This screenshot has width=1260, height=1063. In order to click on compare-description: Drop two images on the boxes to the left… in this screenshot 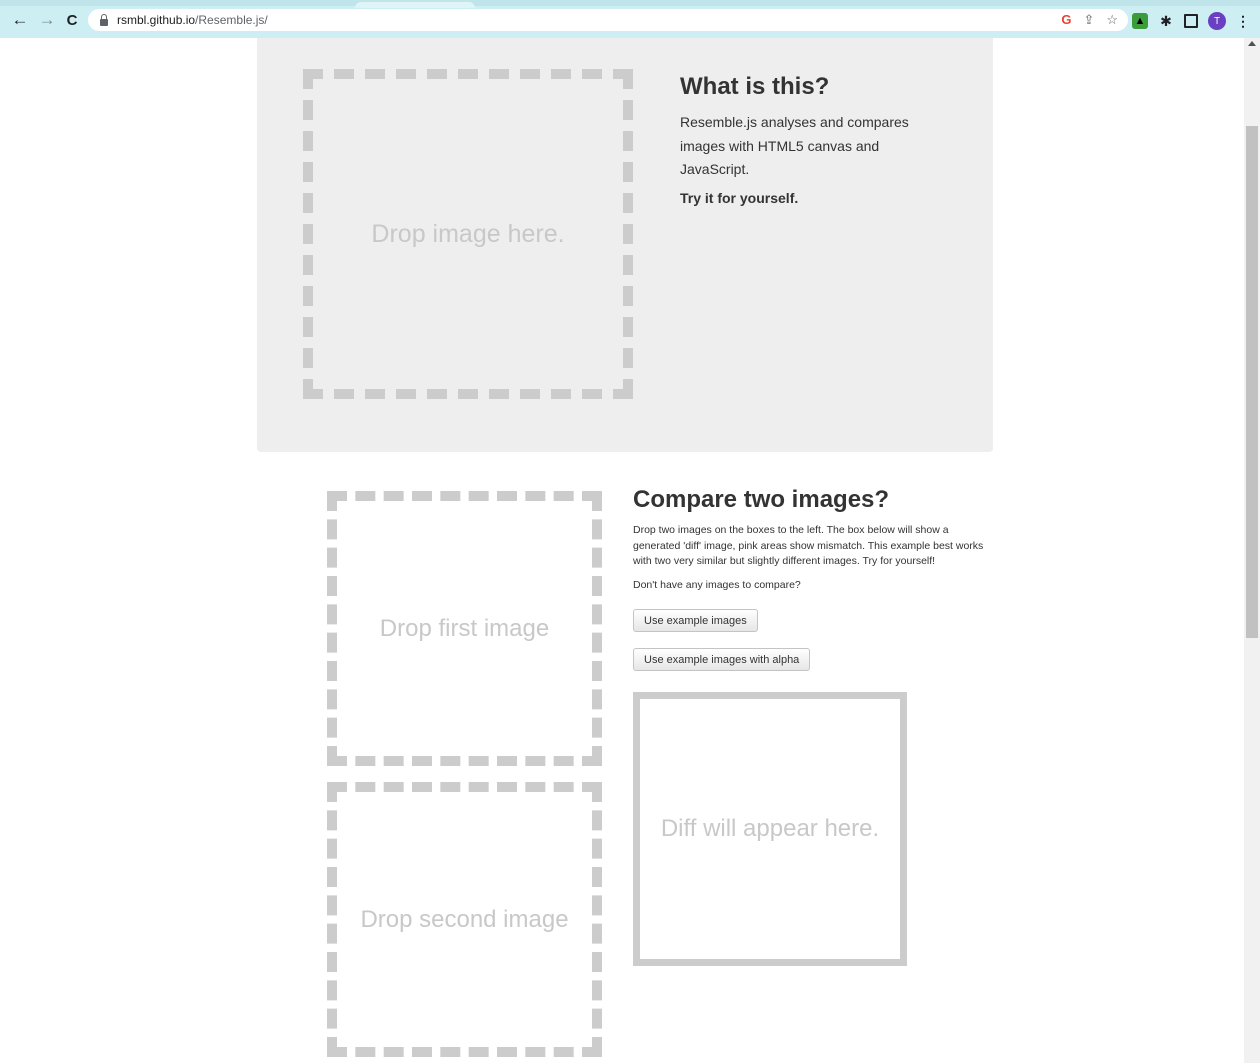, I will do `click(808, 545)`.